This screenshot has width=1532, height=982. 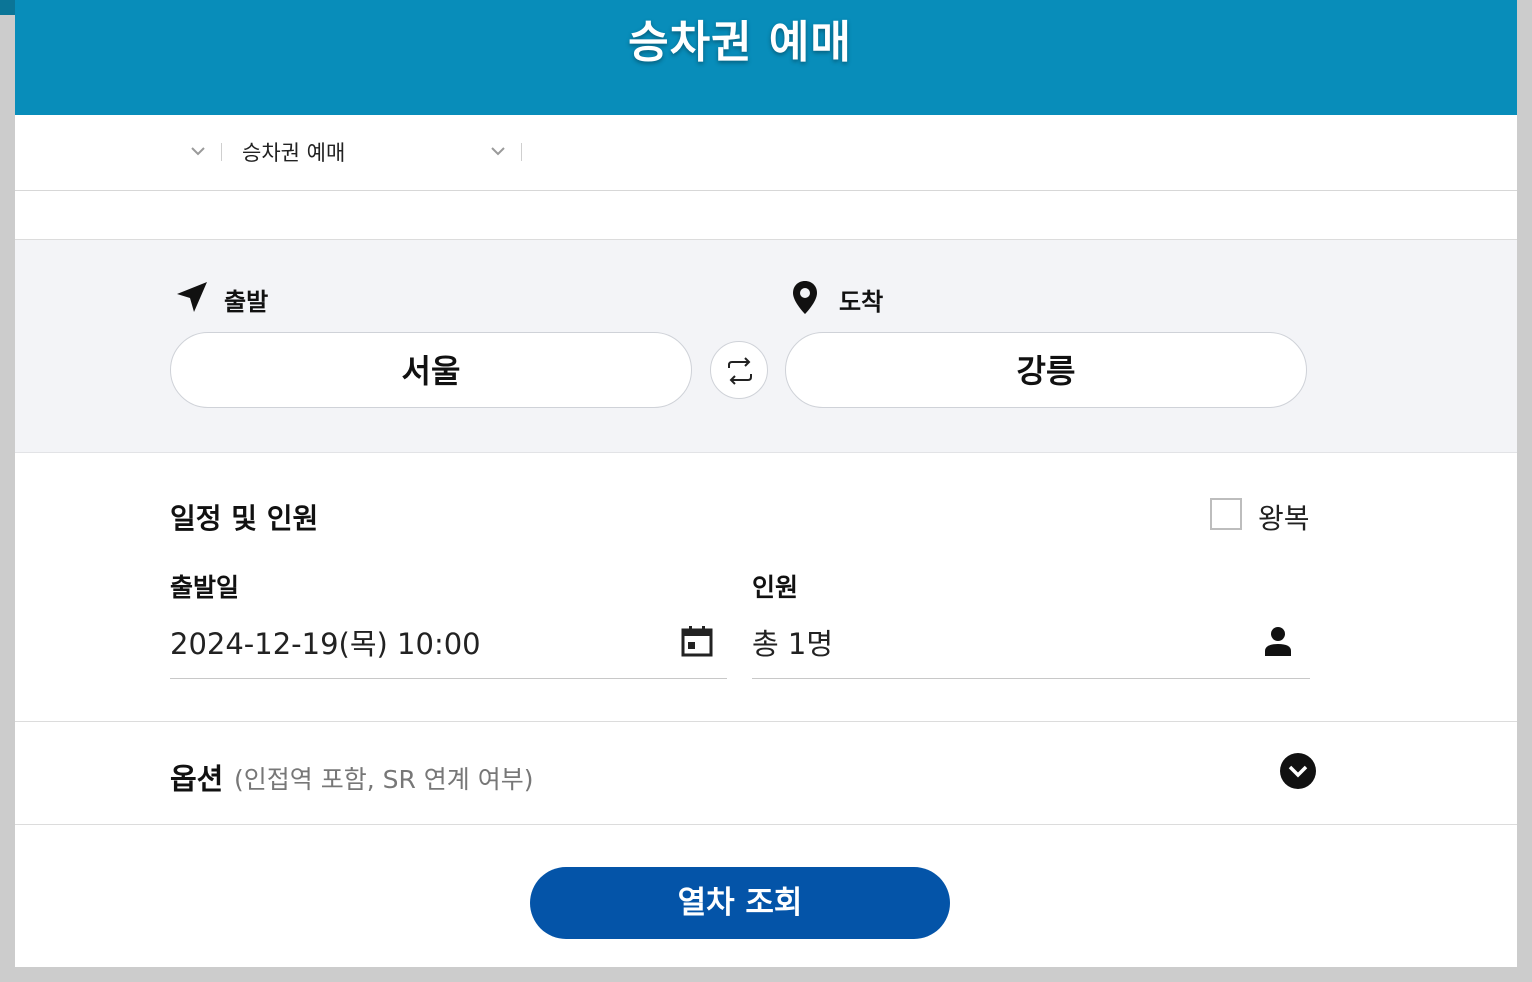 What do you see at coordinates (244, 518) in the screenshot?
I see `schedule-title: 일정 및 인원` at bounding box center [244, 518].